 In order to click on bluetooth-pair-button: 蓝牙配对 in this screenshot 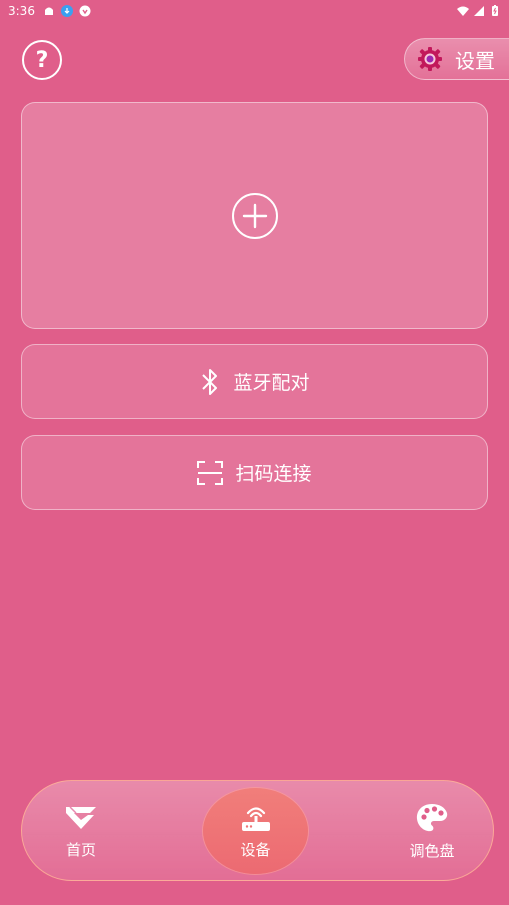, I will do `click(254, 381)`.